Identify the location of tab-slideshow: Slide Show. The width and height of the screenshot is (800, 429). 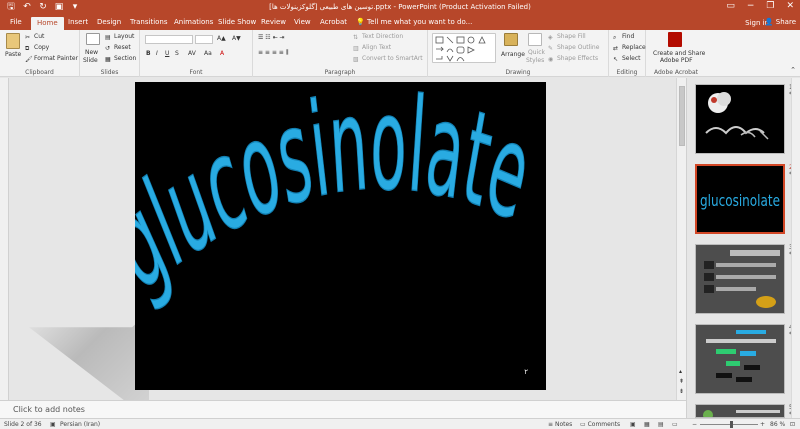
(237, 22).